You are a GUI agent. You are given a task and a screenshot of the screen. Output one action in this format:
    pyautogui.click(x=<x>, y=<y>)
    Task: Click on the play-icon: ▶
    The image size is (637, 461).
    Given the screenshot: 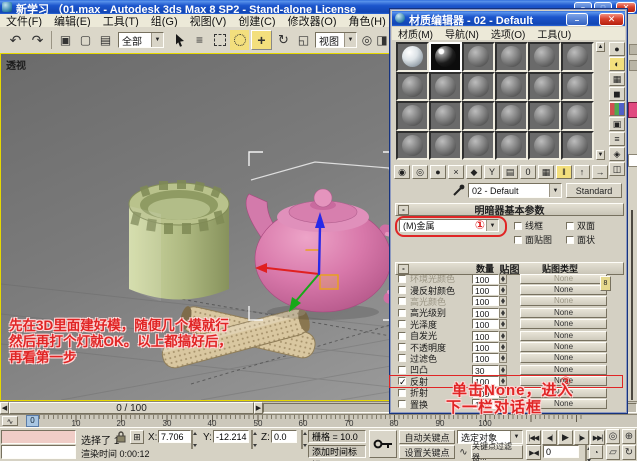 What is the action you would take?
    pyautogui.click(x=565, y=437)
    